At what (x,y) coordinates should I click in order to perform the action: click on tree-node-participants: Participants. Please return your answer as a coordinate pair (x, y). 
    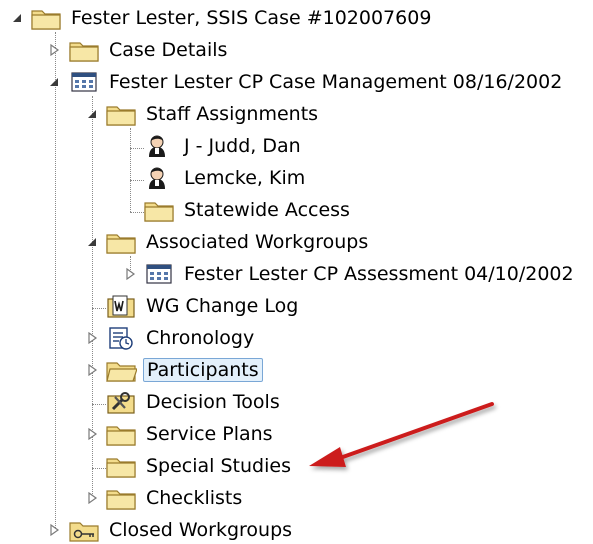
    Looking at the image, I should click on (184, 370).